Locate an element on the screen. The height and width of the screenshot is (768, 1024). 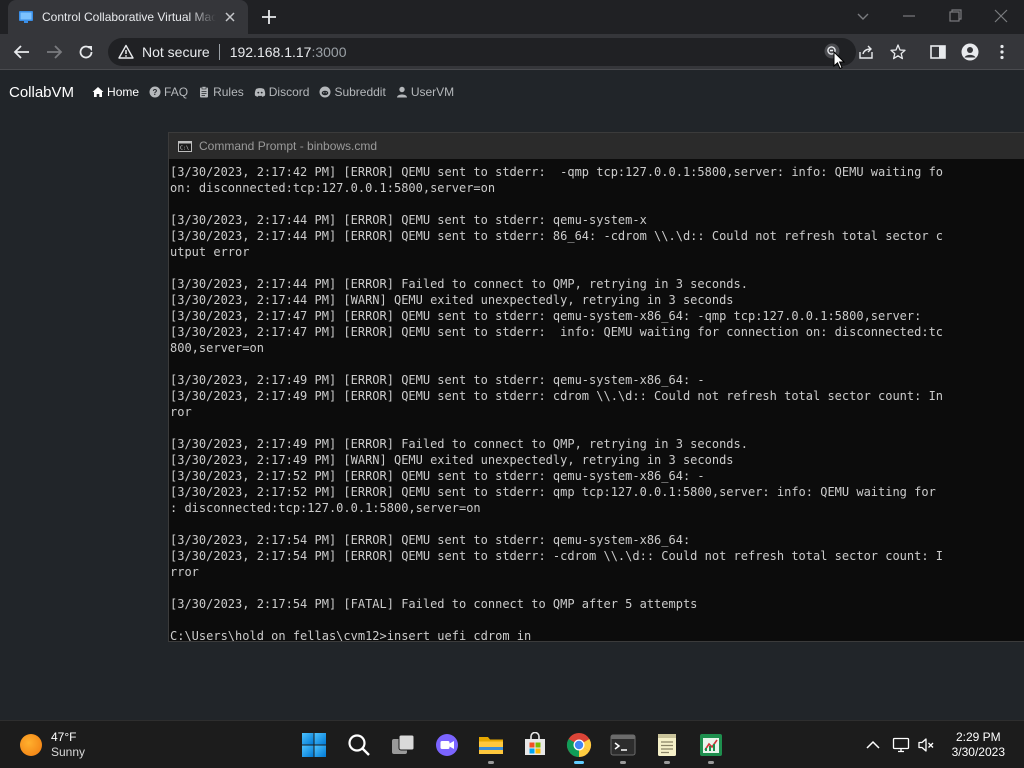
store-icon is located at coordinates (535, 745).